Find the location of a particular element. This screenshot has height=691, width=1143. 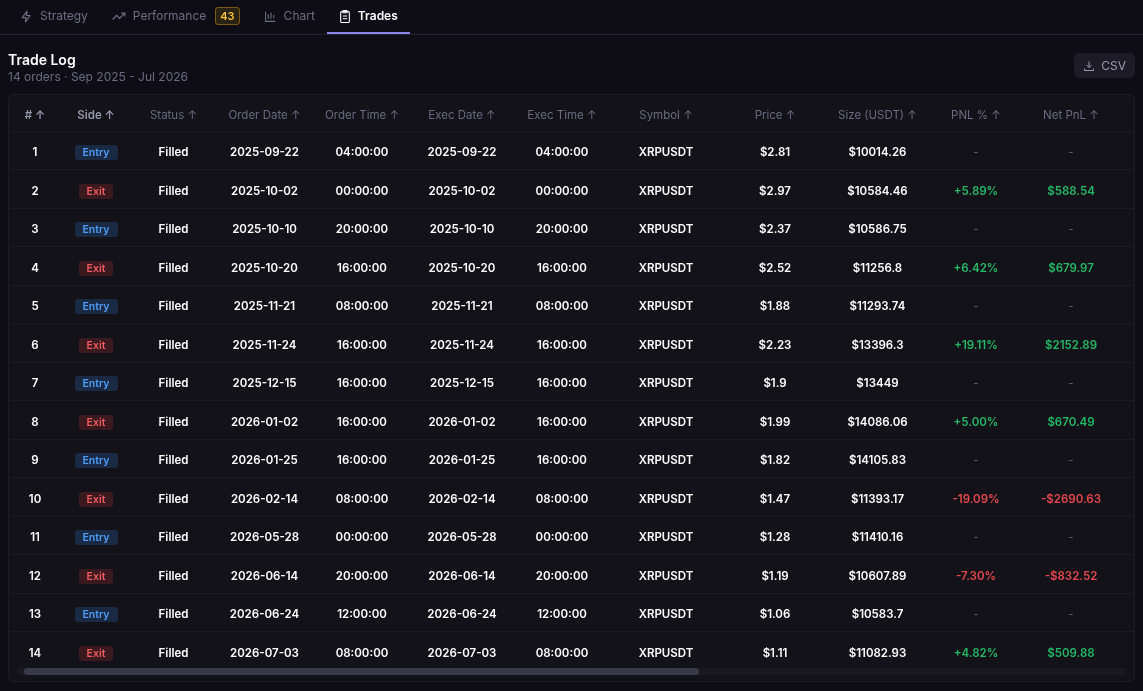

tab: Performance 43 is located at coordinates (175, 17).